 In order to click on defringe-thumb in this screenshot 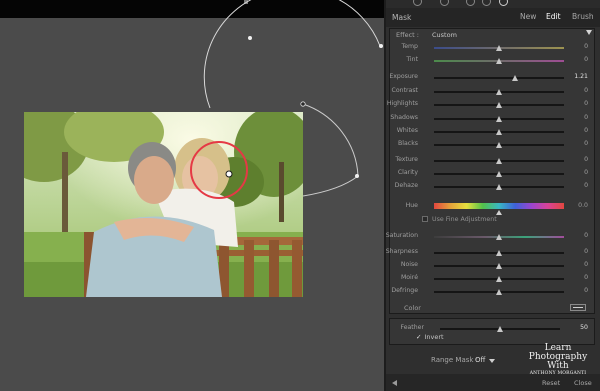, I will do `click(499, 292)`.